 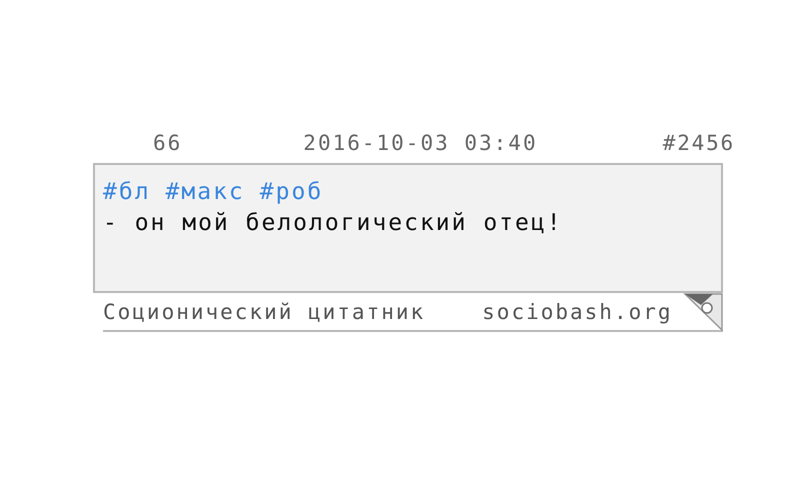 I want to click on site-title: Соционический цитатник, so click(x=264, y=312).